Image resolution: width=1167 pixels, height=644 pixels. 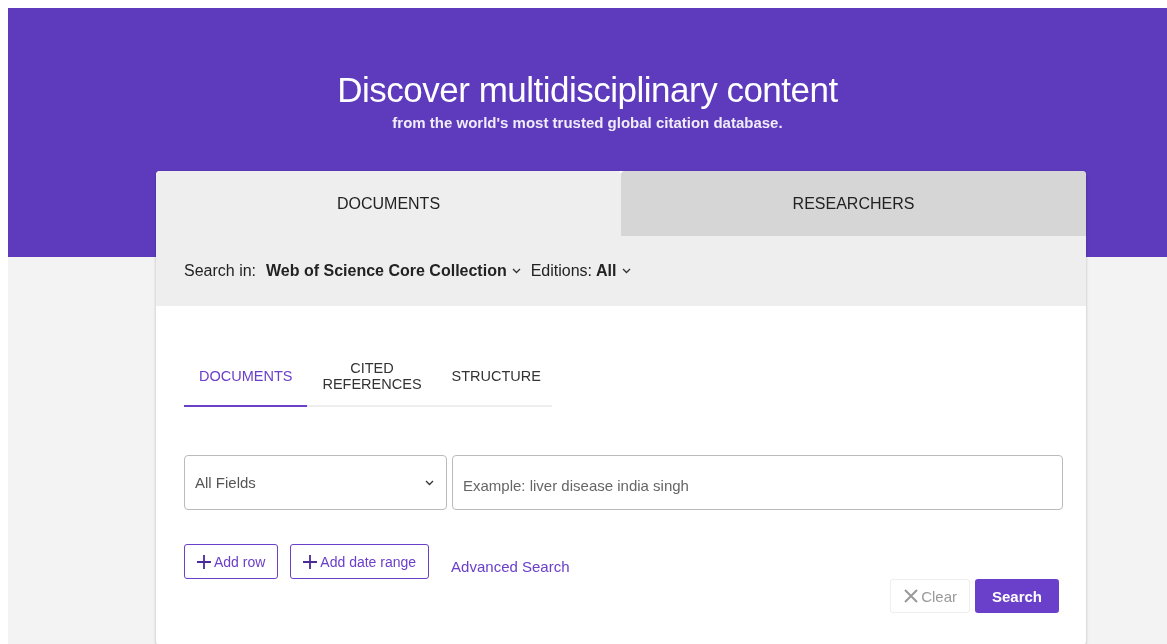 What do you see at coordinates (388, 203) in the screenshot?
I see `main-tab: DOCUMENTS` at bounding box center [388, 203].